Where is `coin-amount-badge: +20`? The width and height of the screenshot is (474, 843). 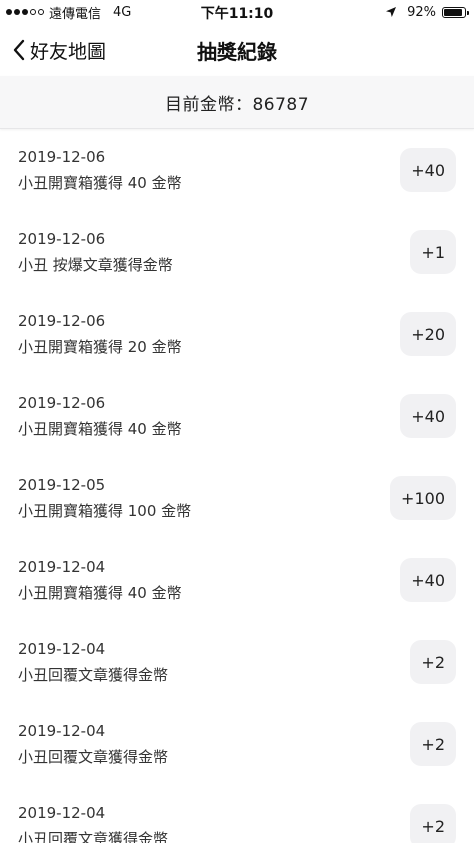
coin-amount-badge: +20 is located at coordinates (428, 334).